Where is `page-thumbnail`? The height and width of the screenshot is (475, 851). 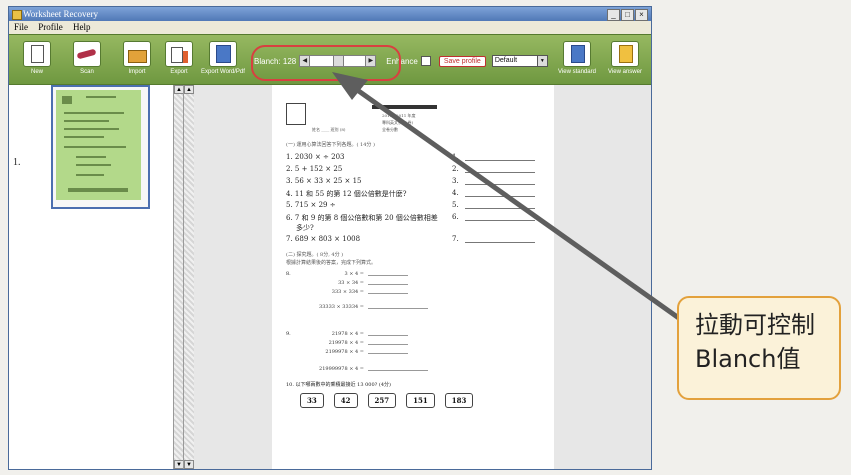 page-thumbnail is located at coordinates (100, 147).